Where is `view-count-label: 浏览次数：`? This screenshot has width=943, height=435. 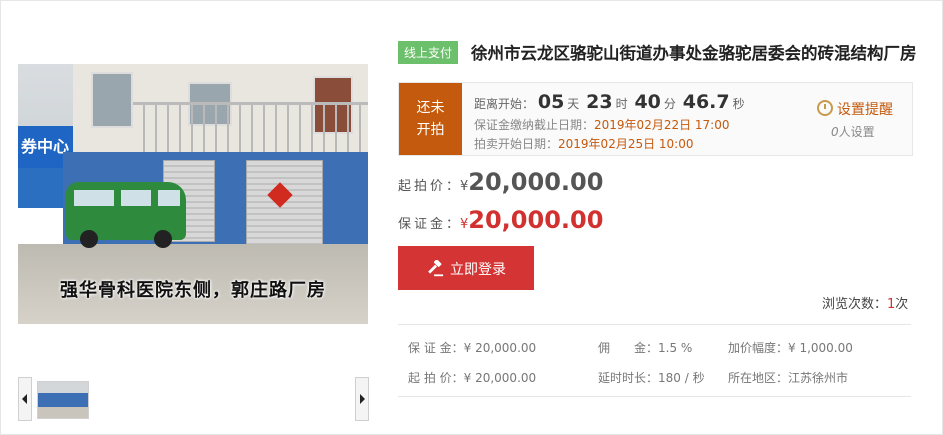 view-count-label: 浏览次数： is located at coordinates (855, 304).